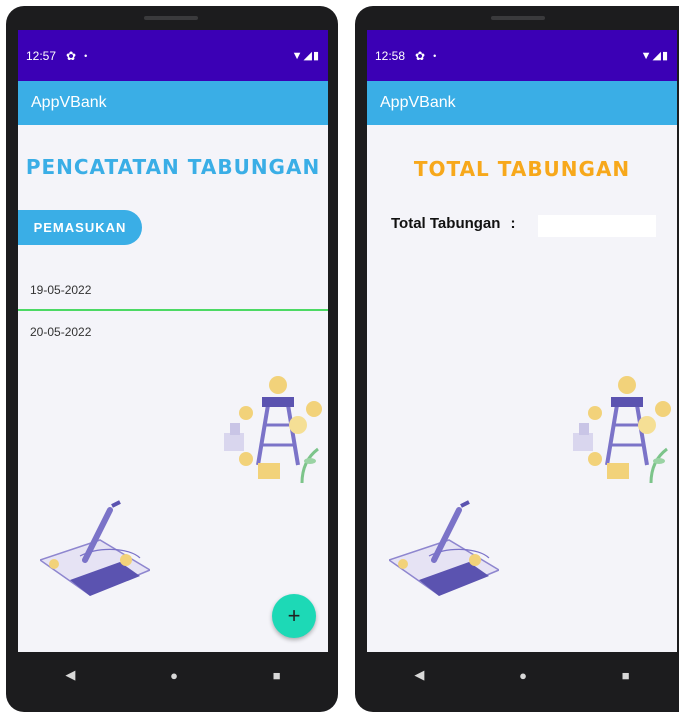  Describe the element at coordinates (390, 55) in the screenshot. I see `status-time: 12:58` at that location.